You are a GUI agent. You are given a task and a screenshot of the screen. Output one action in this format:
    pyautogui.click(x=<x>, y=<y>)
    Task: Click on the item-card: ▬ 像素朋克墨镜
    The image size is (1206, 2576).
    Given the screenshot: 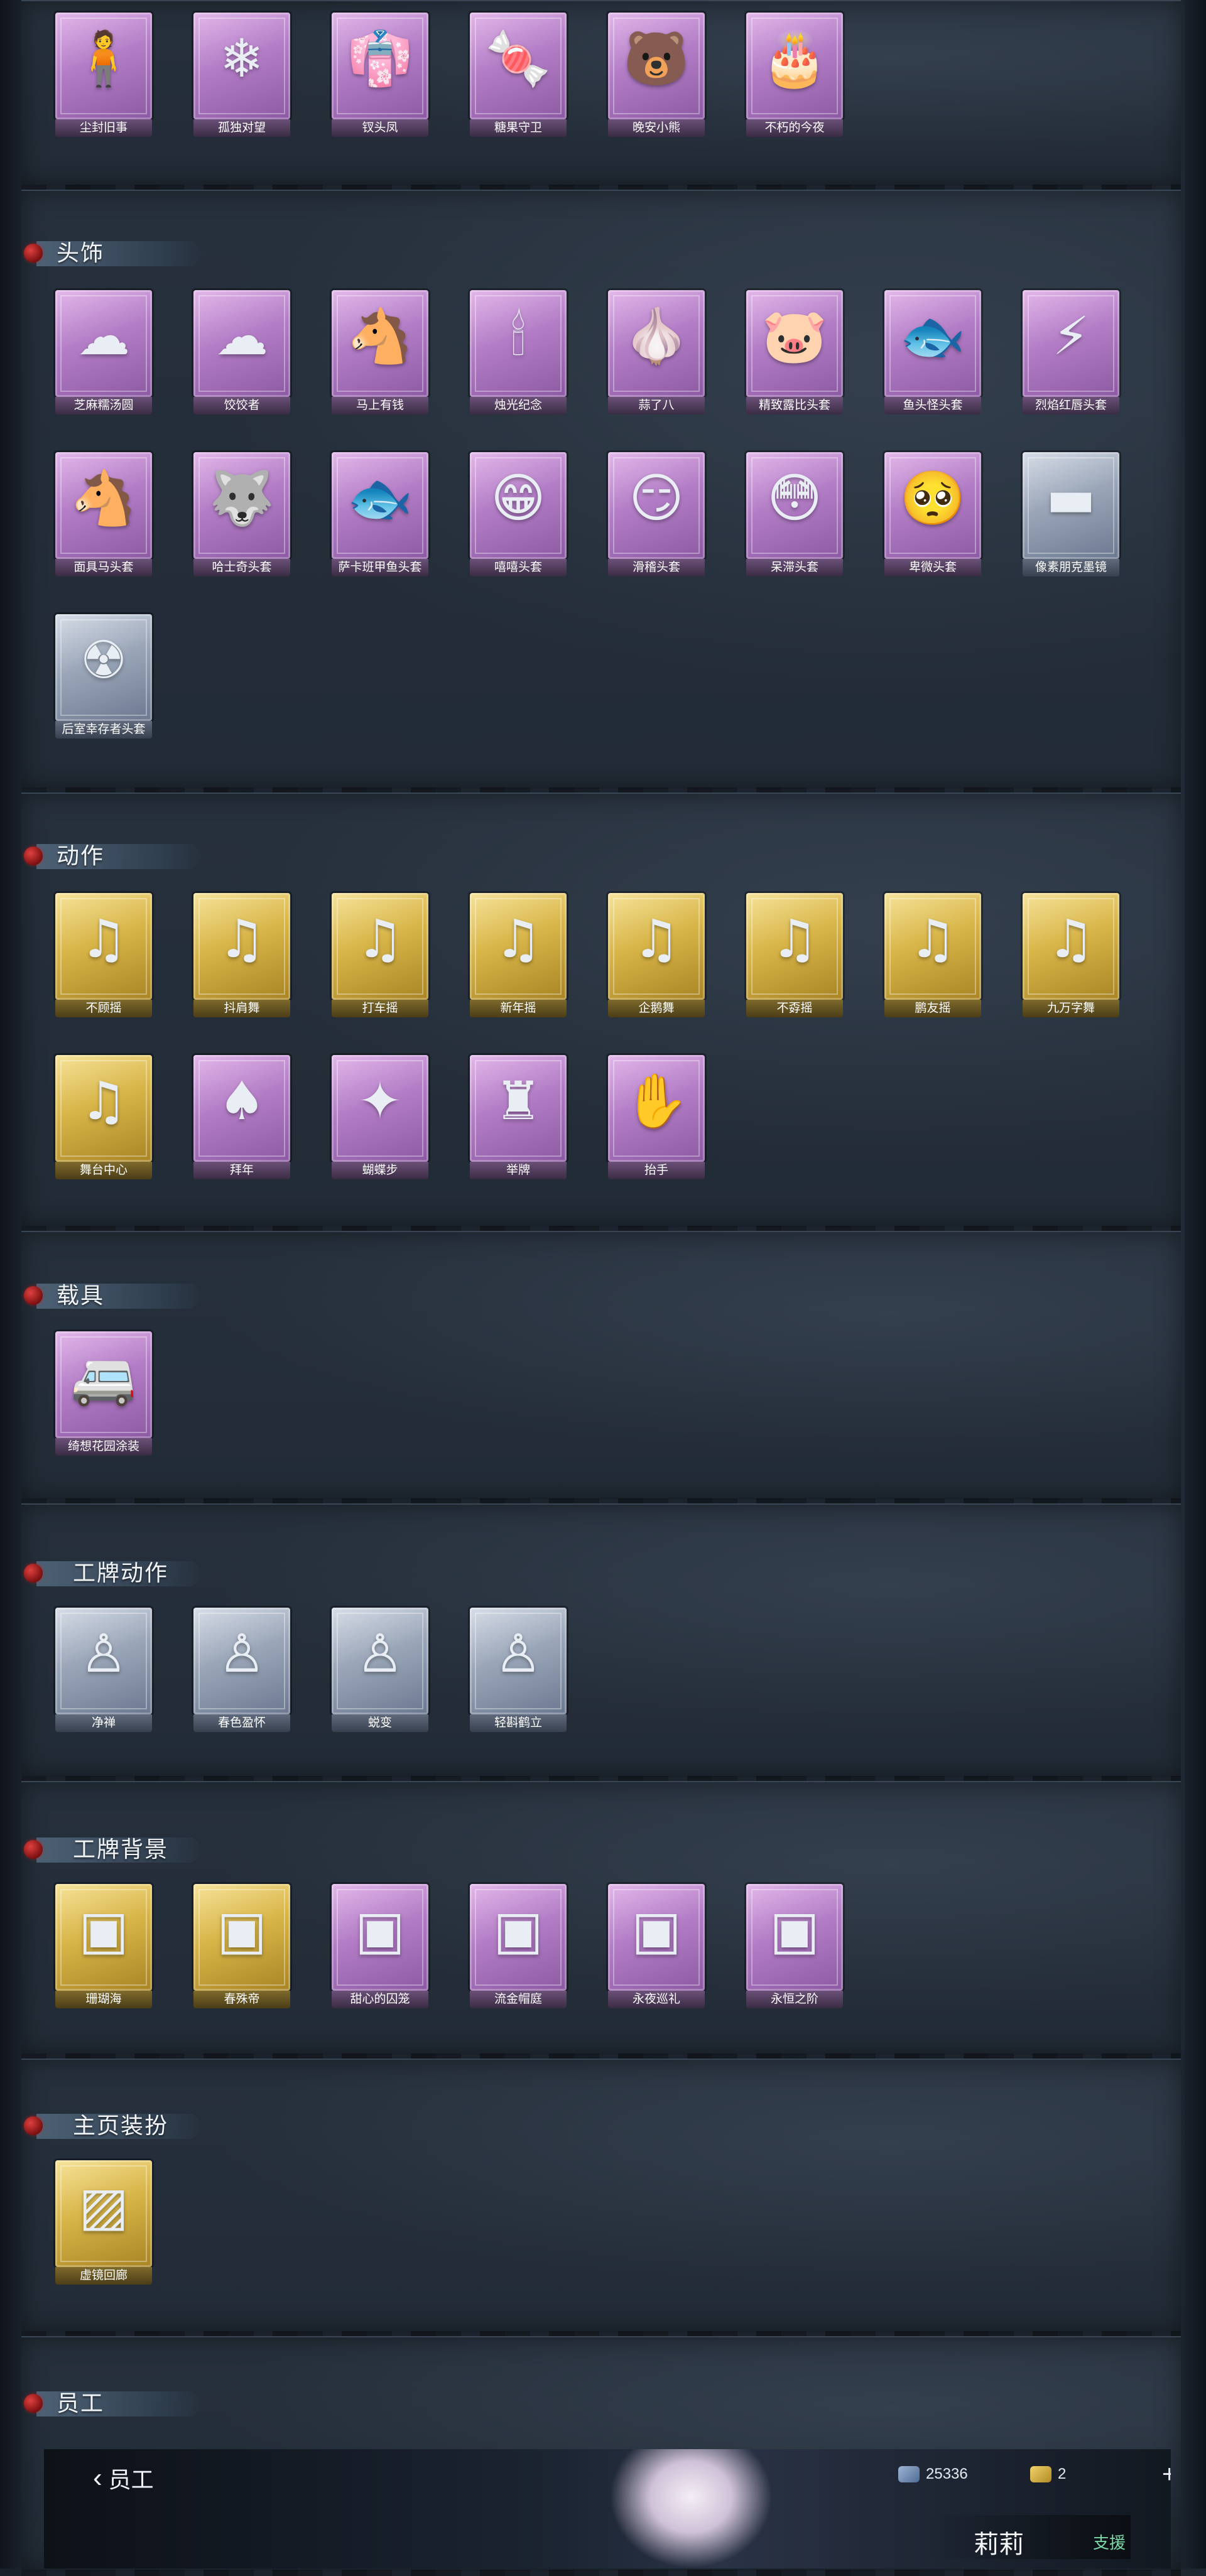 What is the action you would take?
    pyautogui.click(x=1071, y=514)
    